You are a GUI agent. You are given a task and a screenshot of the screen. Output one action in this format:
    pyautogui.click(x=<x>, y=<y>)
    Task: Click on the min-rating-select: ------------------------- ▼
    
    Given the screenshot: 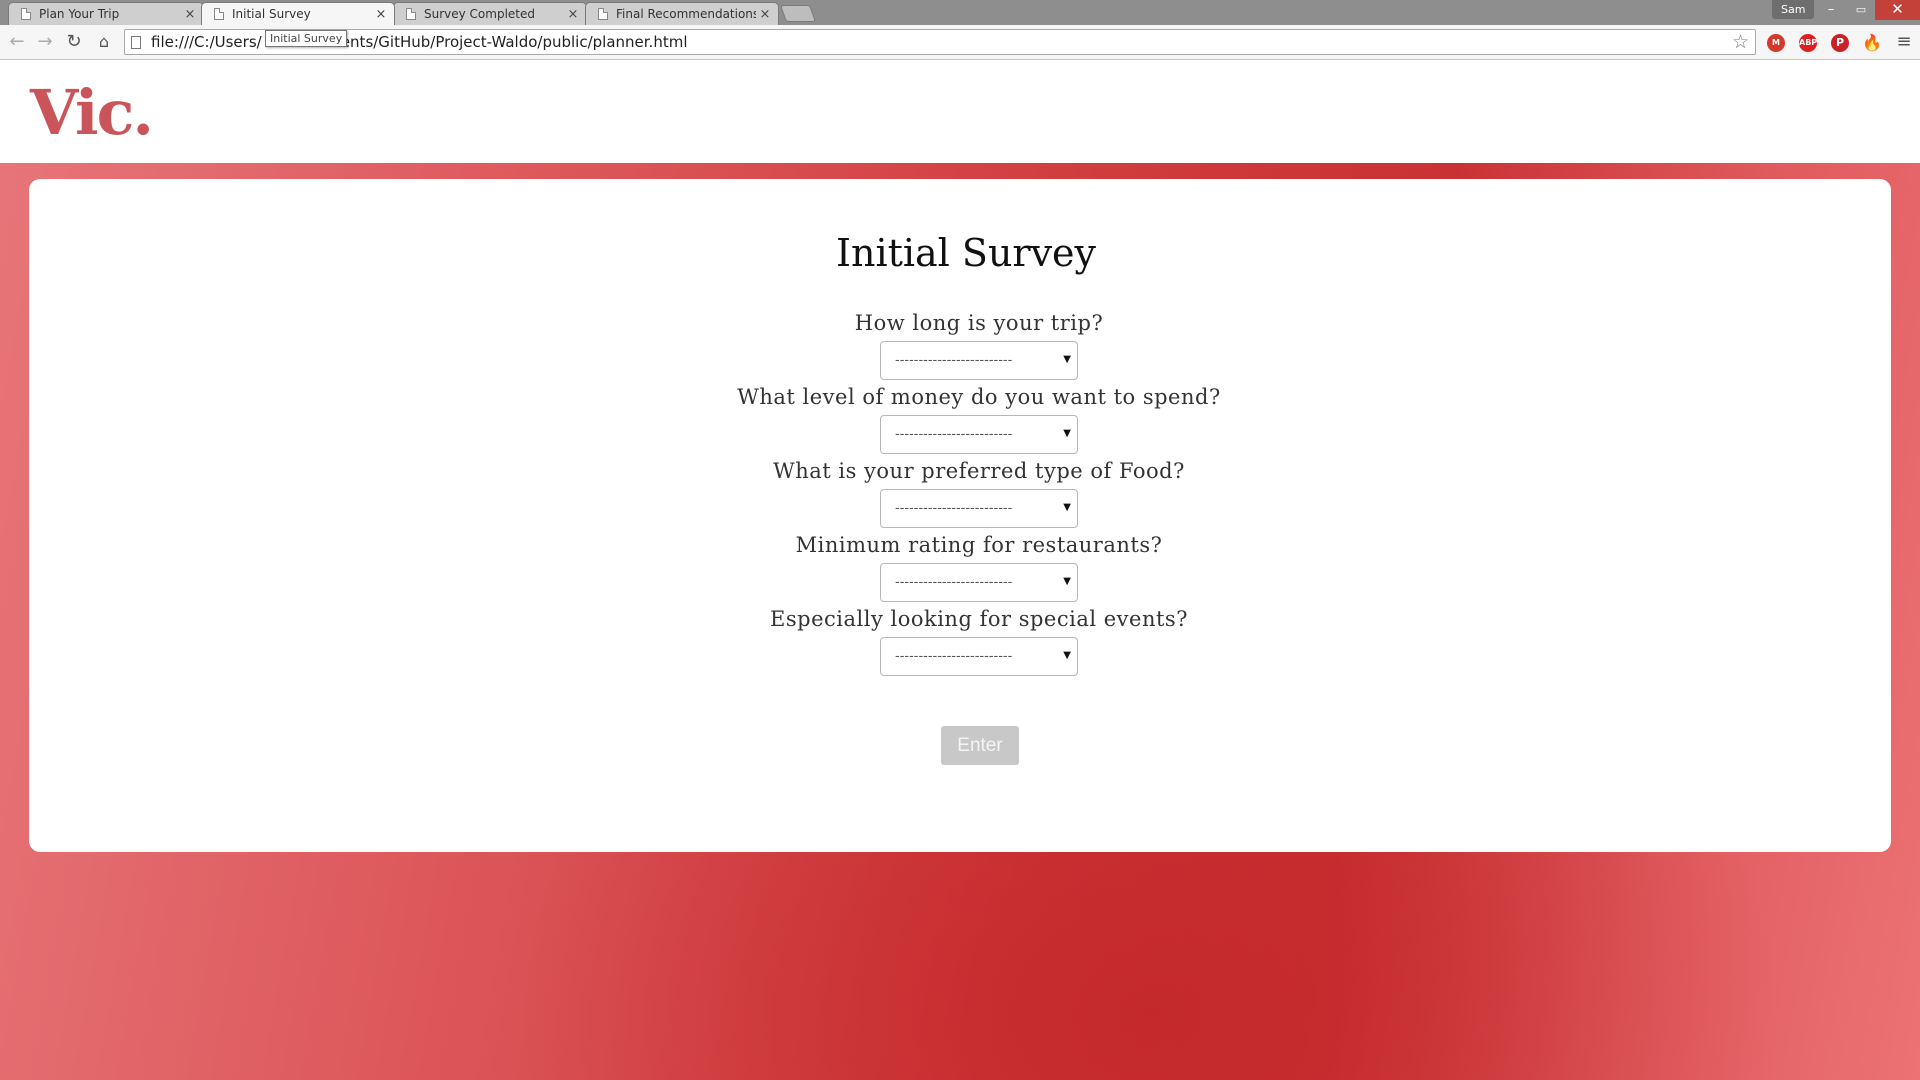 What is the action you would take?
    pyautogui.click(x=979, y=582)
    